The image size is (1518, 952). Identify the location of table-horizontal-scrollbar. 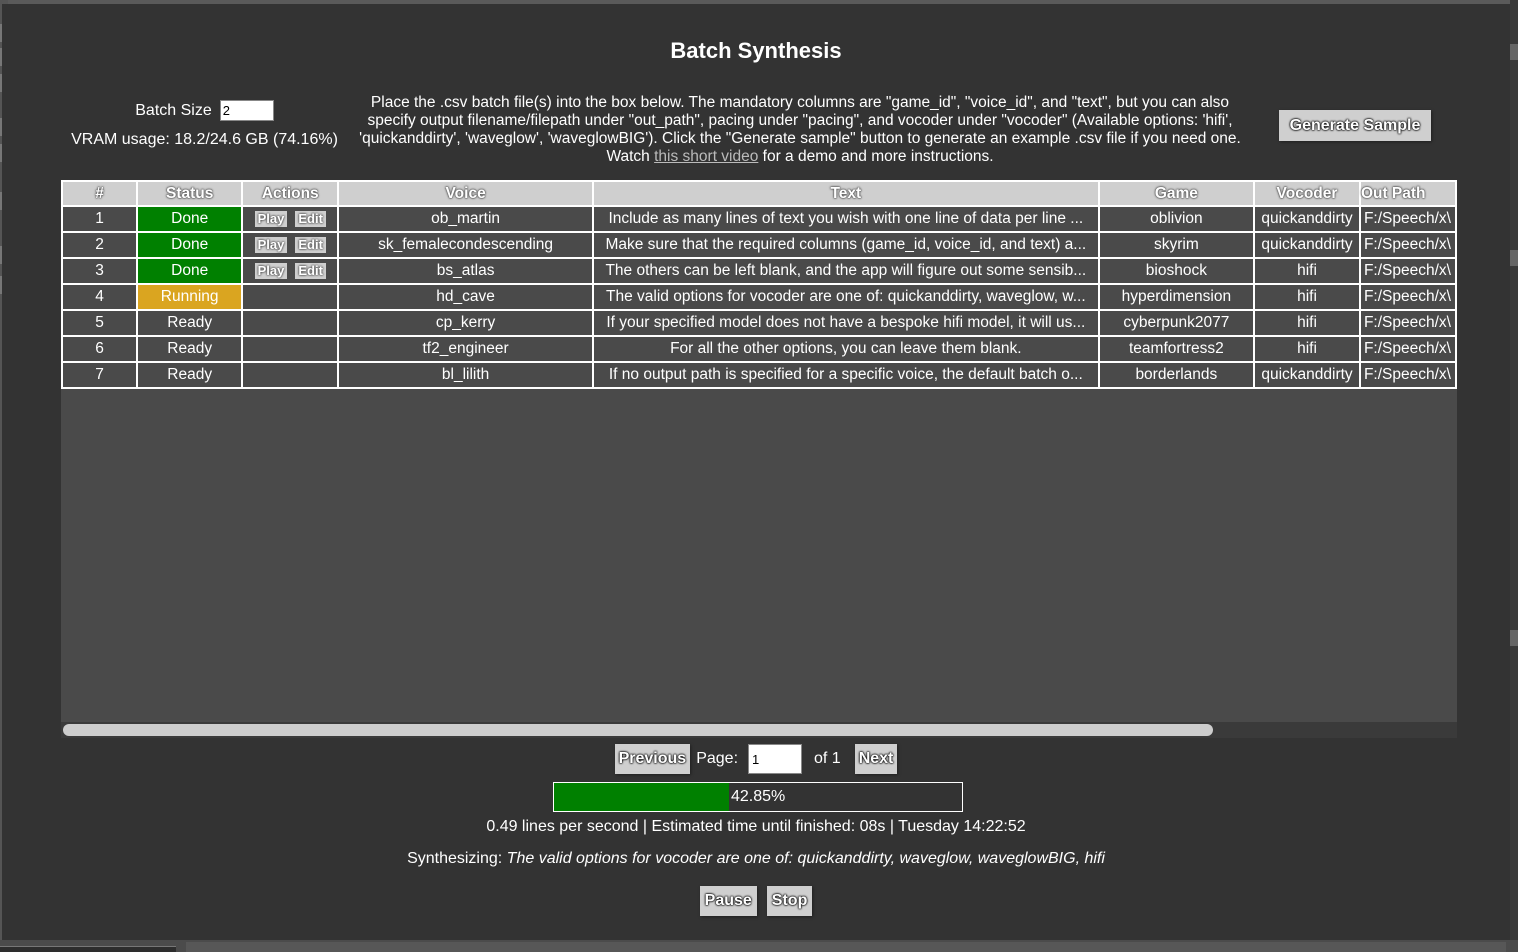
(759, 730).